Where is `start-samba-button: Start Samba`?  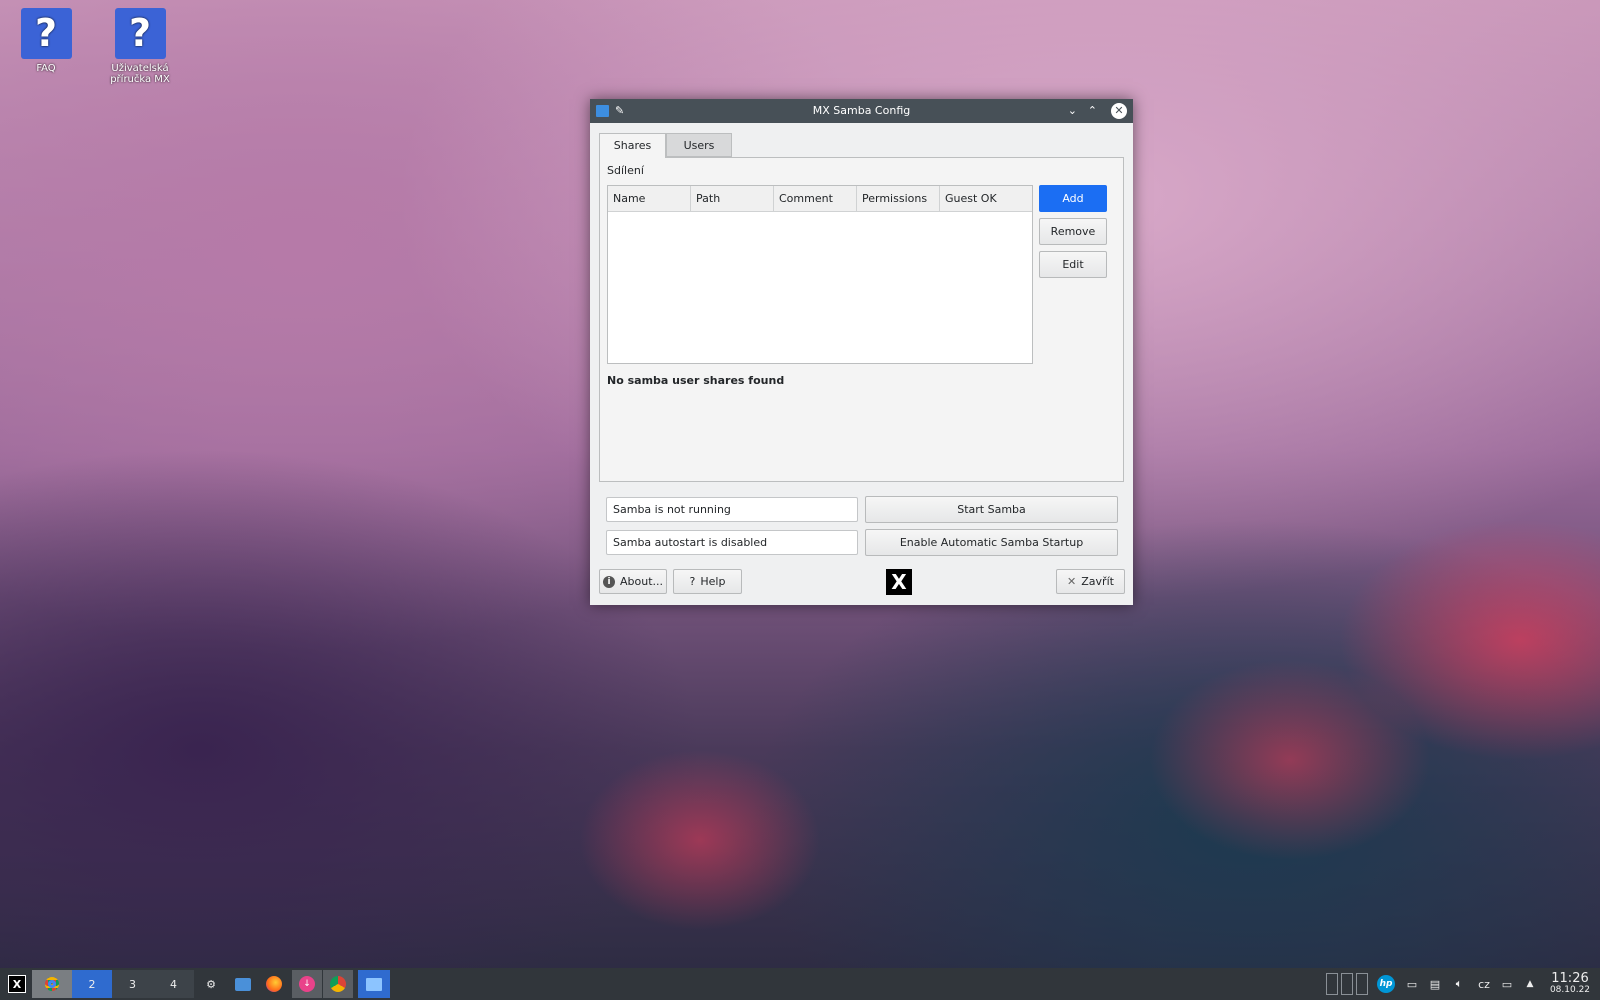 start-samba-button: Start Samba is located at coordinates (991, 509).